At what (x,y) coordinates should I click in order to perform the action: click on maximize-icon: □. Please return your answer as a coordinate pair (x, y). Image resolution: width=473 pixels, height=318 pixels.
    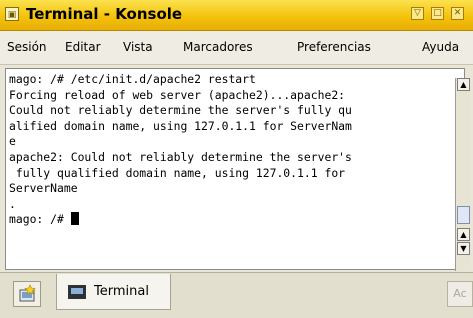
    Looking at the image, I should click on (437, 13).